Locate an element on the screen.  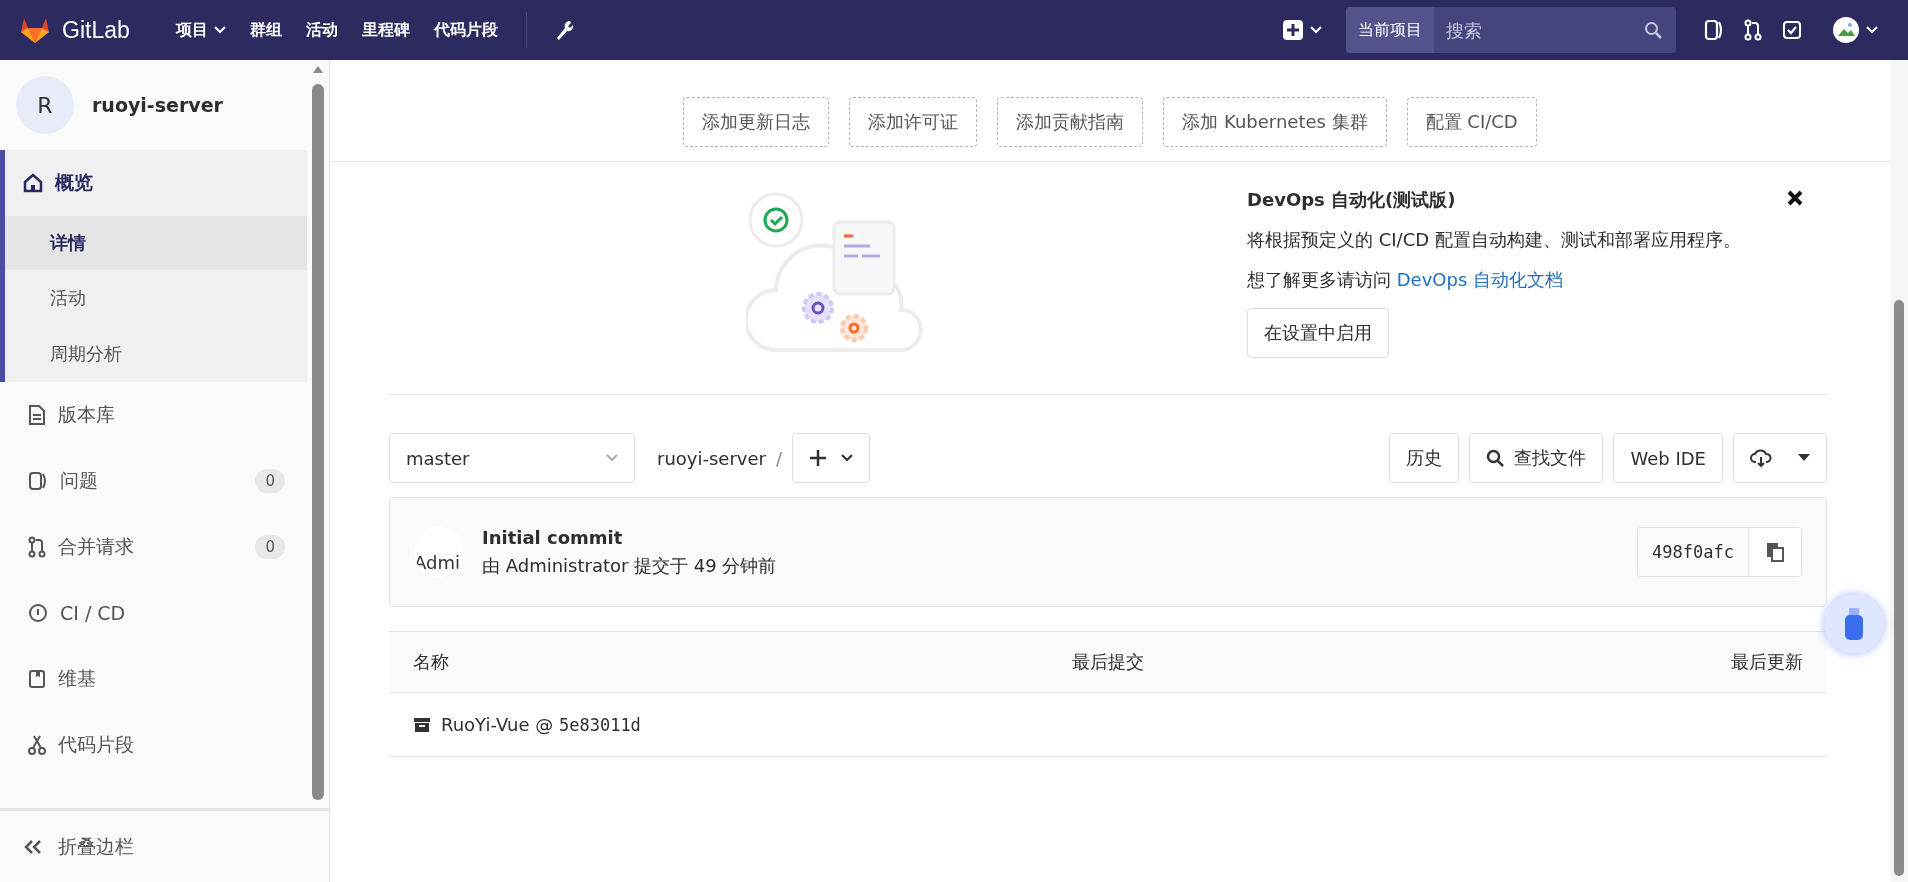
suggestion-button: 配置 CI/CD is located at coordinates (1471, 122).